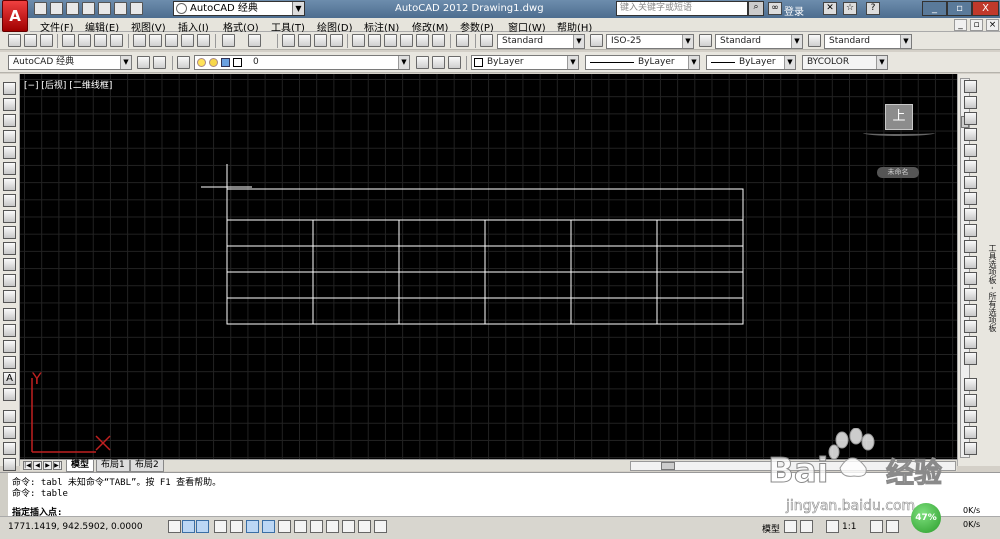 The width and height of the screenshot is (1000, 539). I want to click on table-icon, so click(9, 362).